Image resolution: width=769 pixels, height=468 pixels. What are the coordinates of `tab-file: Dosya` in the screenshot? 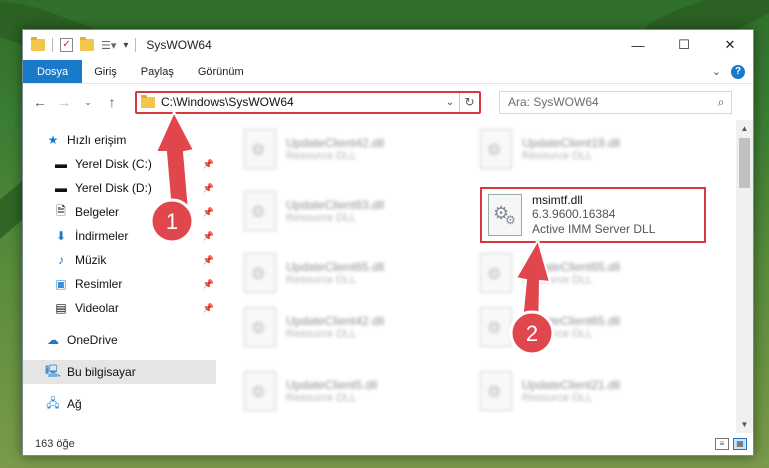 It's located at (53, 71).